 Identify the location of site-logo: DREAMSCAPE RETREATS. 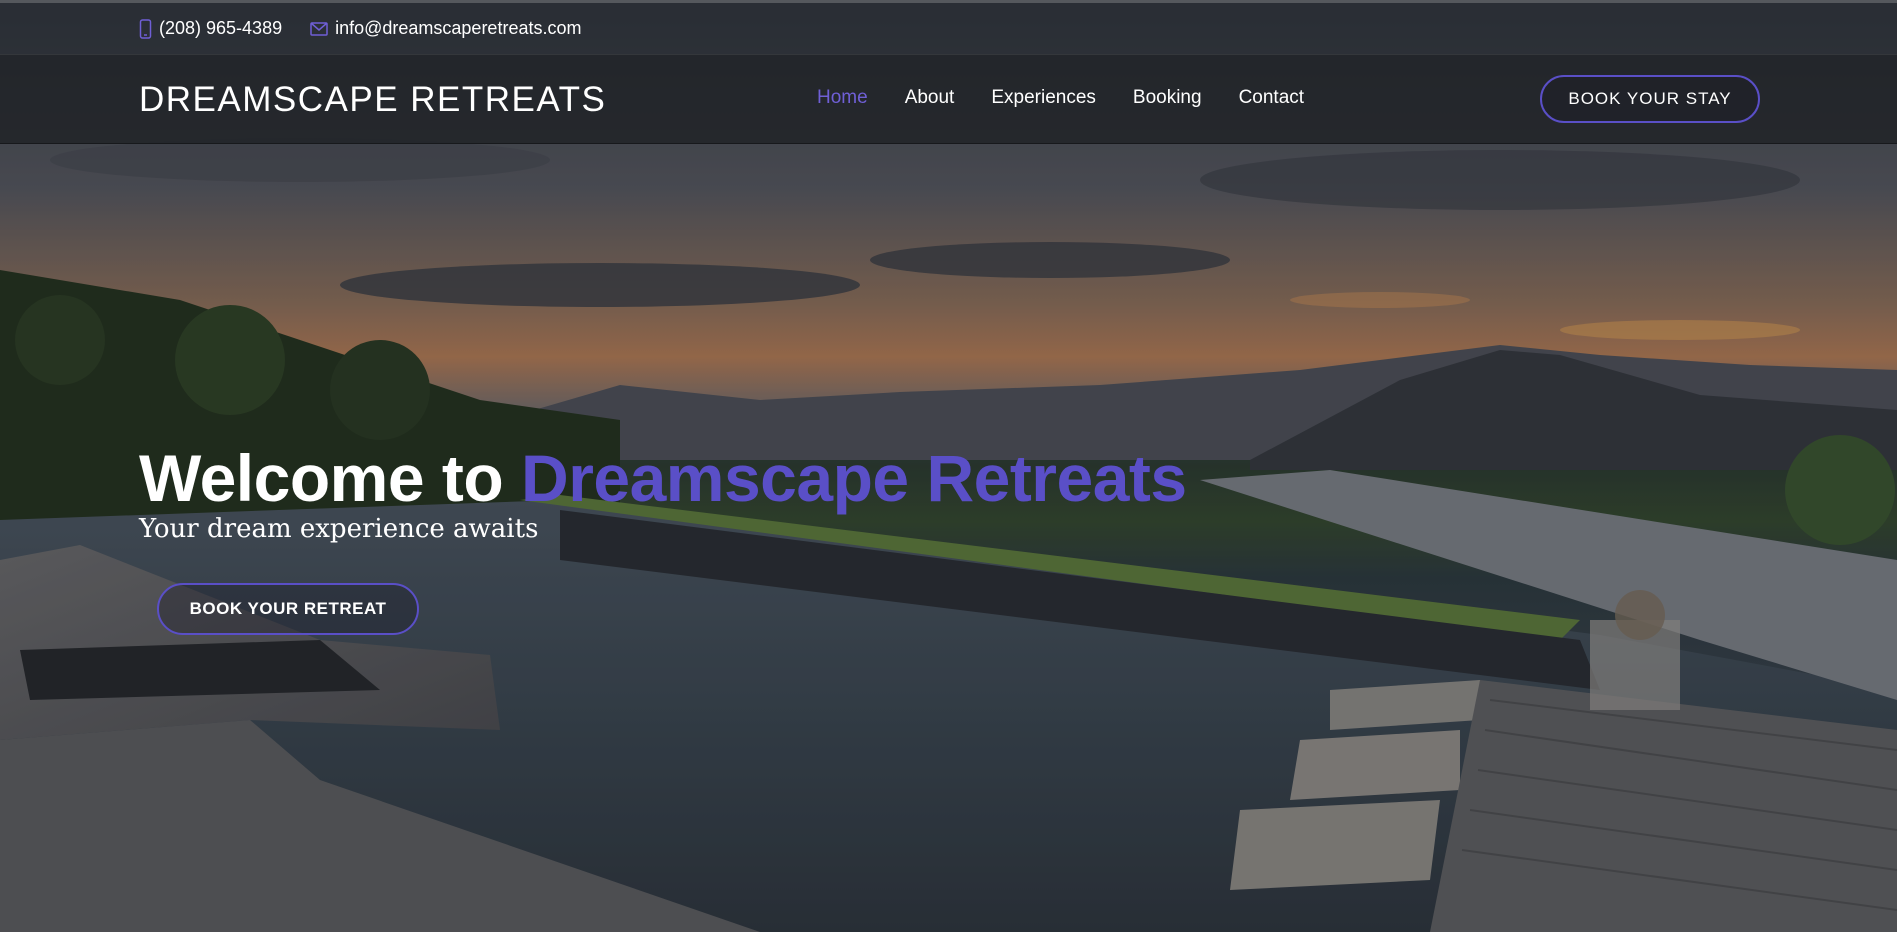
(372, 100).